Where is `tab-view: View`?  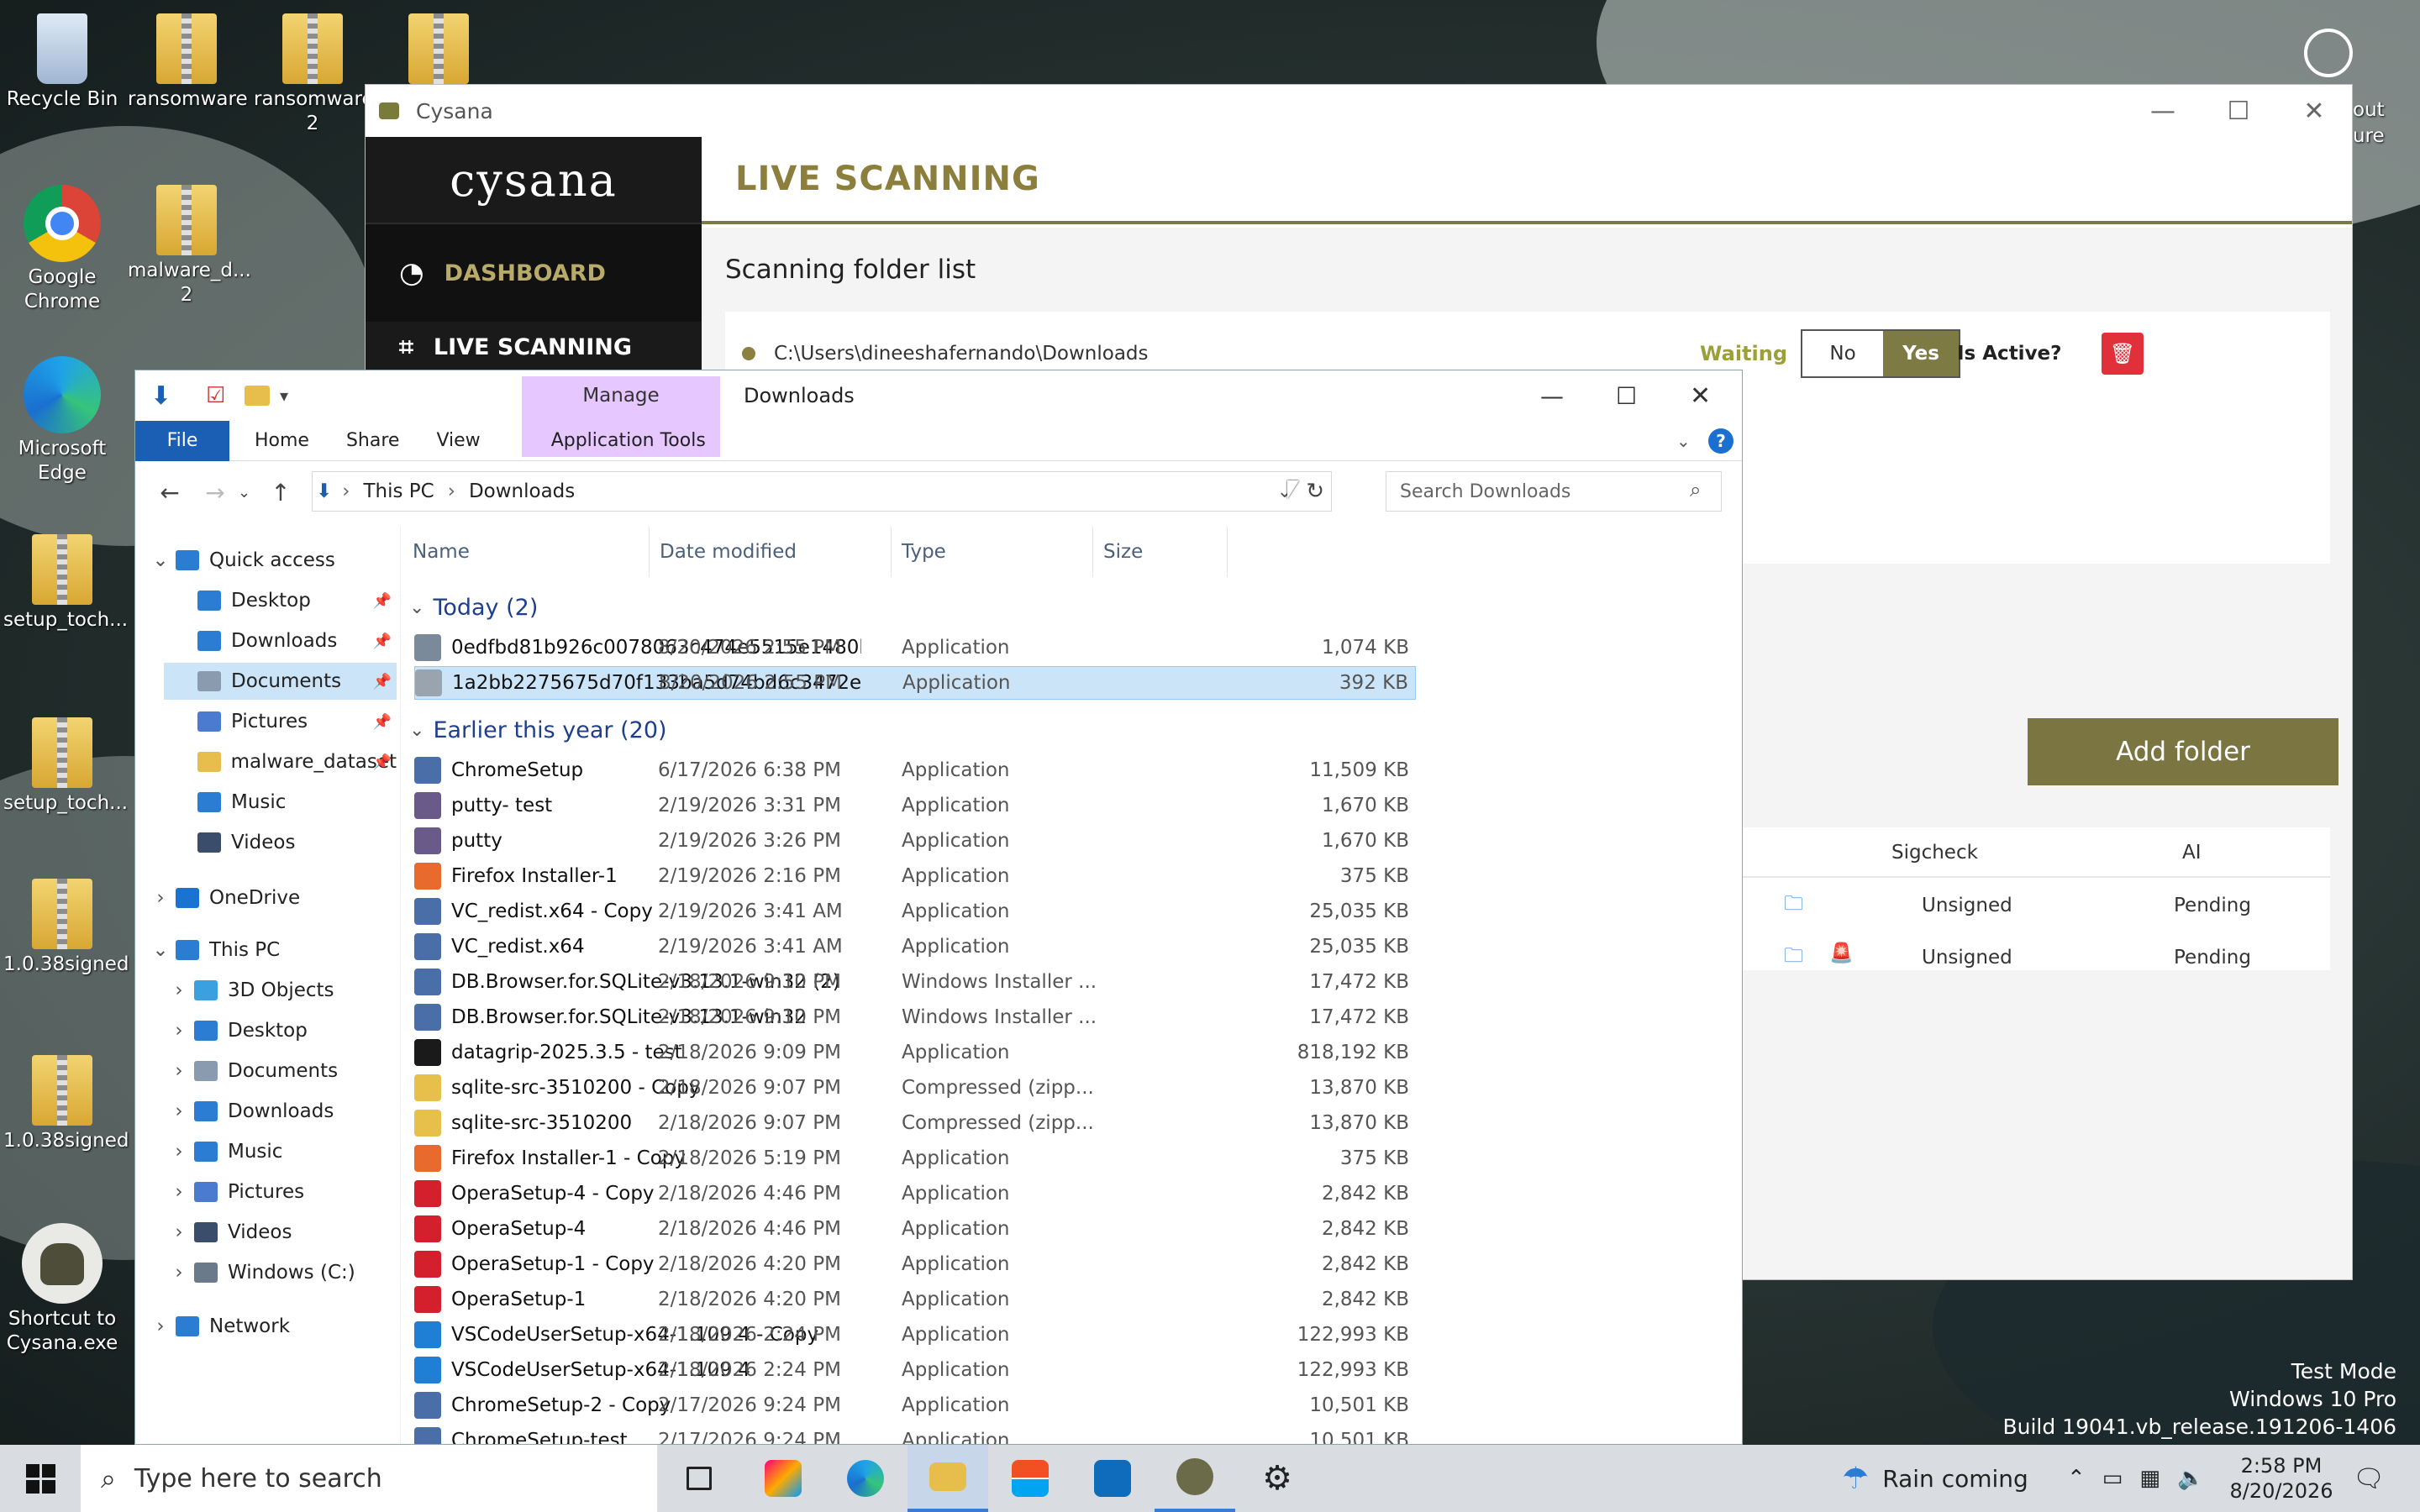
tab-view: View is located at coordinates (458, 441).